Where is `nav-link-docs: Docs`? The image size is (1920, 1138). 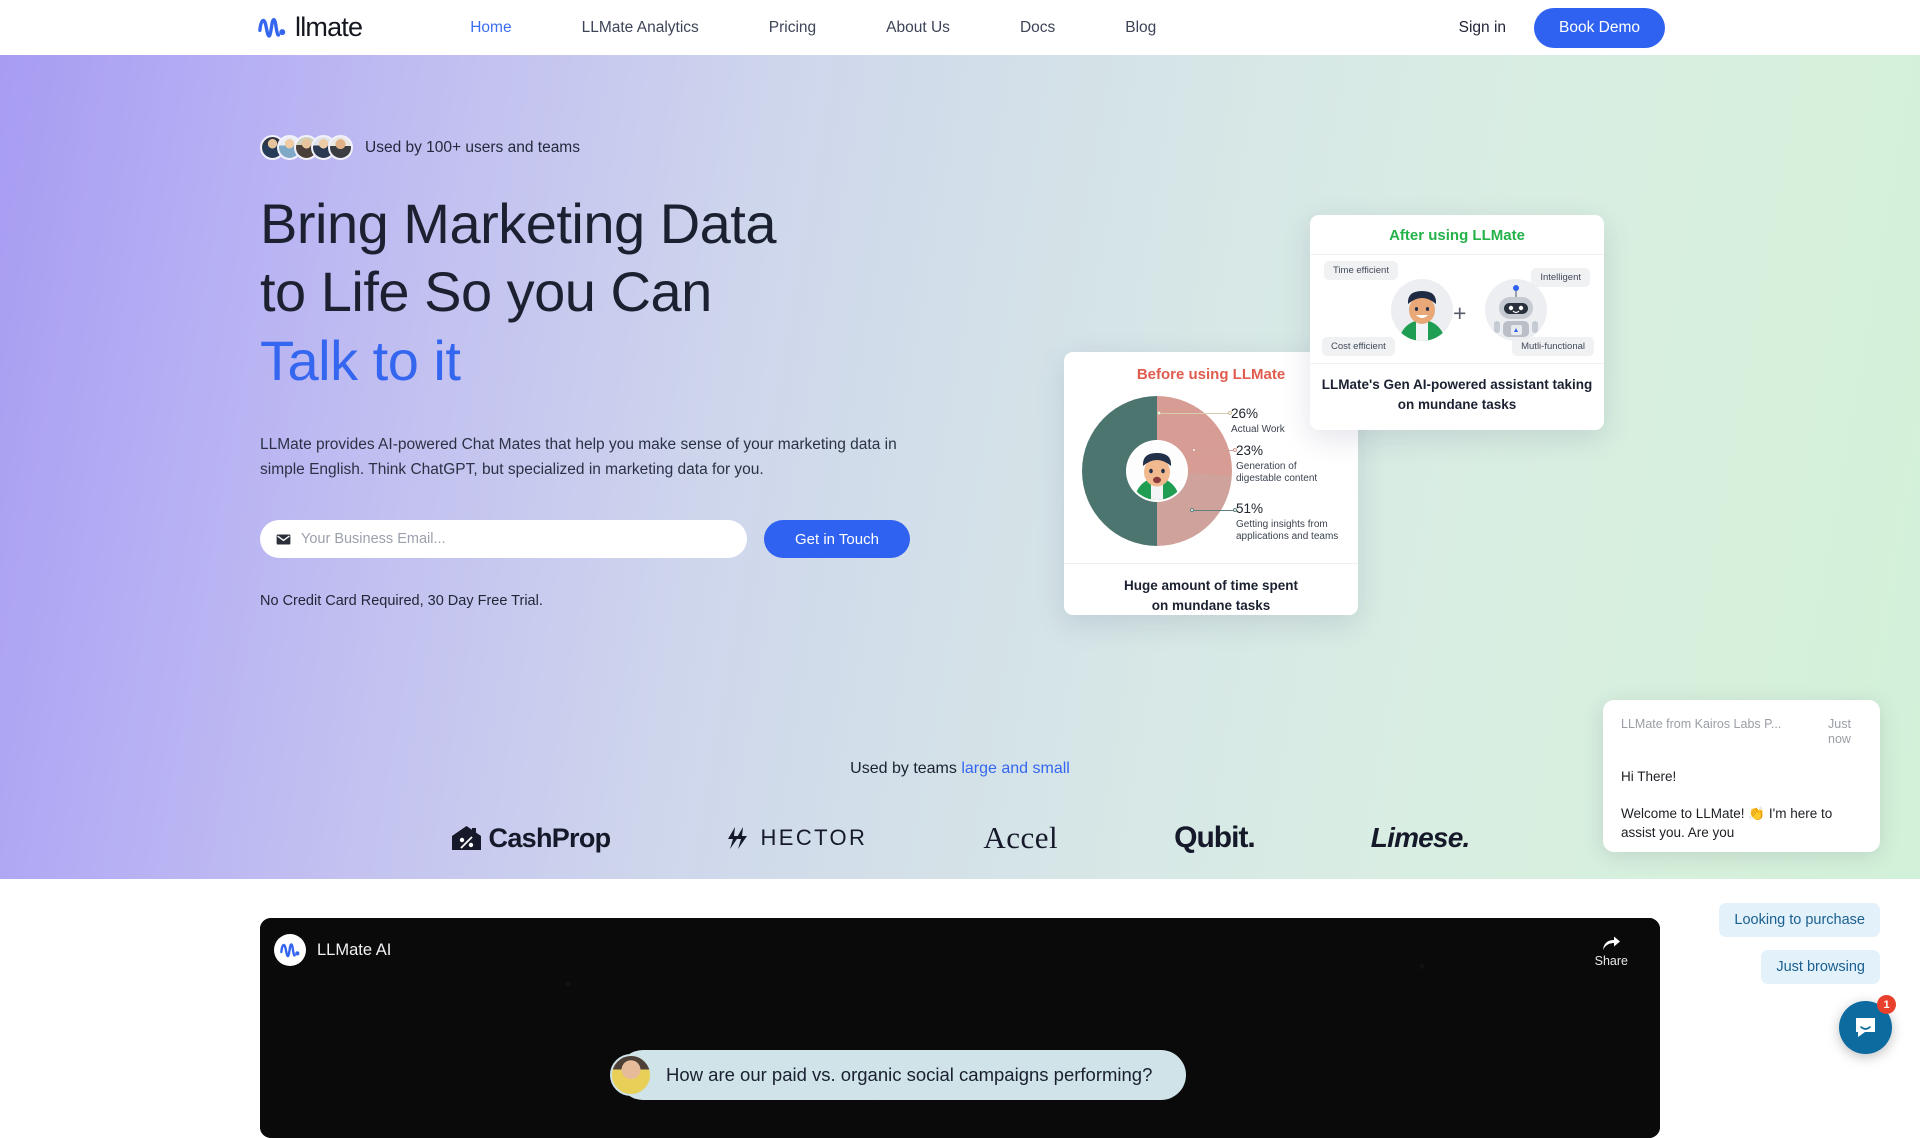 nav-link-docs: Docs is located at coordinates (1037, 28).